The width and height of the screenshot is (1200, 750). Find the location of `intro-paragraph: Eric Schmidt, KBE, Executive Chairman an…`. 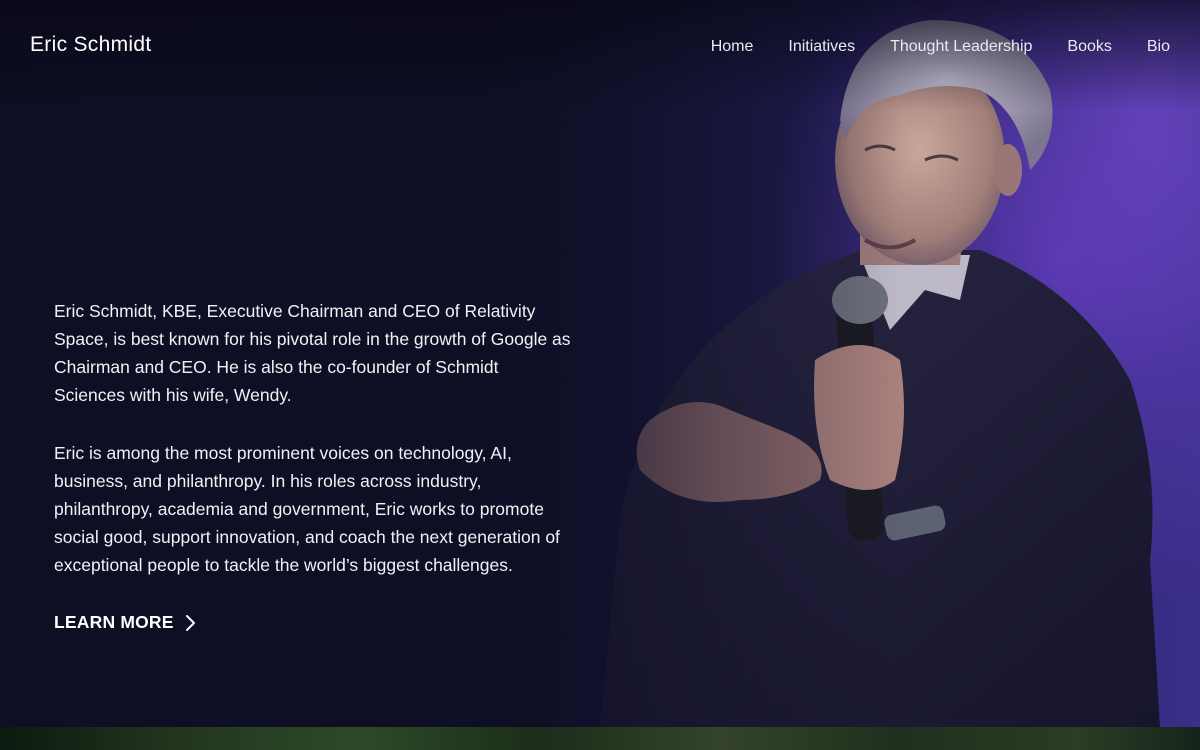

intro-paragraph: Eric Schmidt, KBE, Executive Chairman an… is located at coordinates (312, 353).